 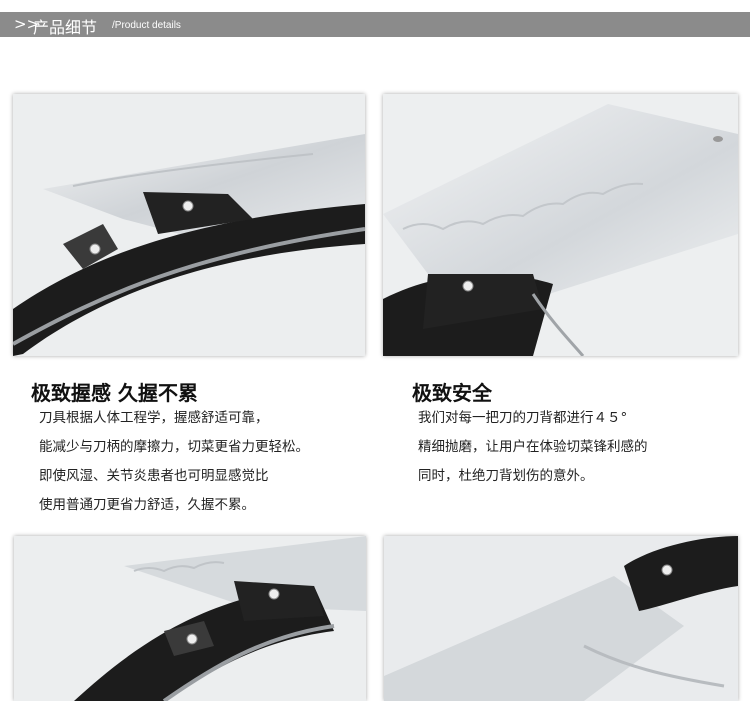 What do you see at coordinates (506, 476) in the screenshot?
I see `section-2-line: 同时，杜绝刀背划伤的意外。` at bounding box center [506, 476].